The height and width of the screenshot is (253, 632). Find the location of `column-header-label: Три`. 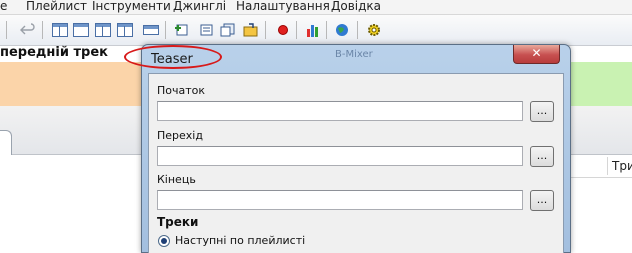

column-header-label: Три is located at coordinates (622, 166).